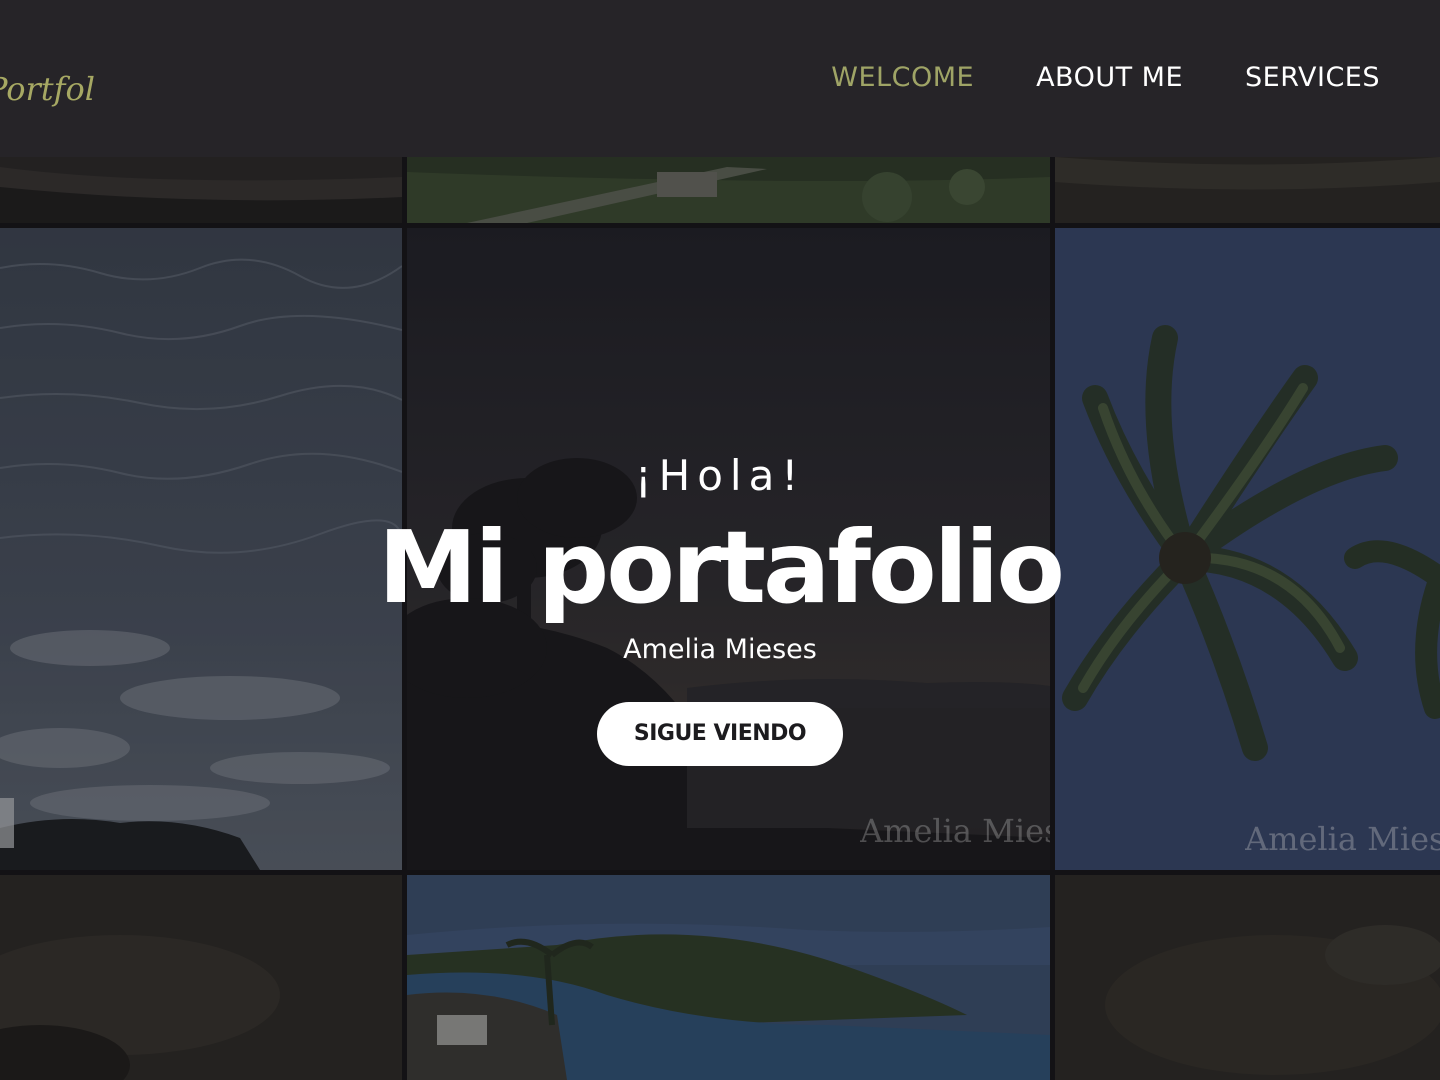 Image resolution: width=1440 pixels, height=1080 pixels. What do you see at coordinates (902, 77) in the screenshot?
I see `nav-welcome: WELCOME` at bounding box center [902, 77].